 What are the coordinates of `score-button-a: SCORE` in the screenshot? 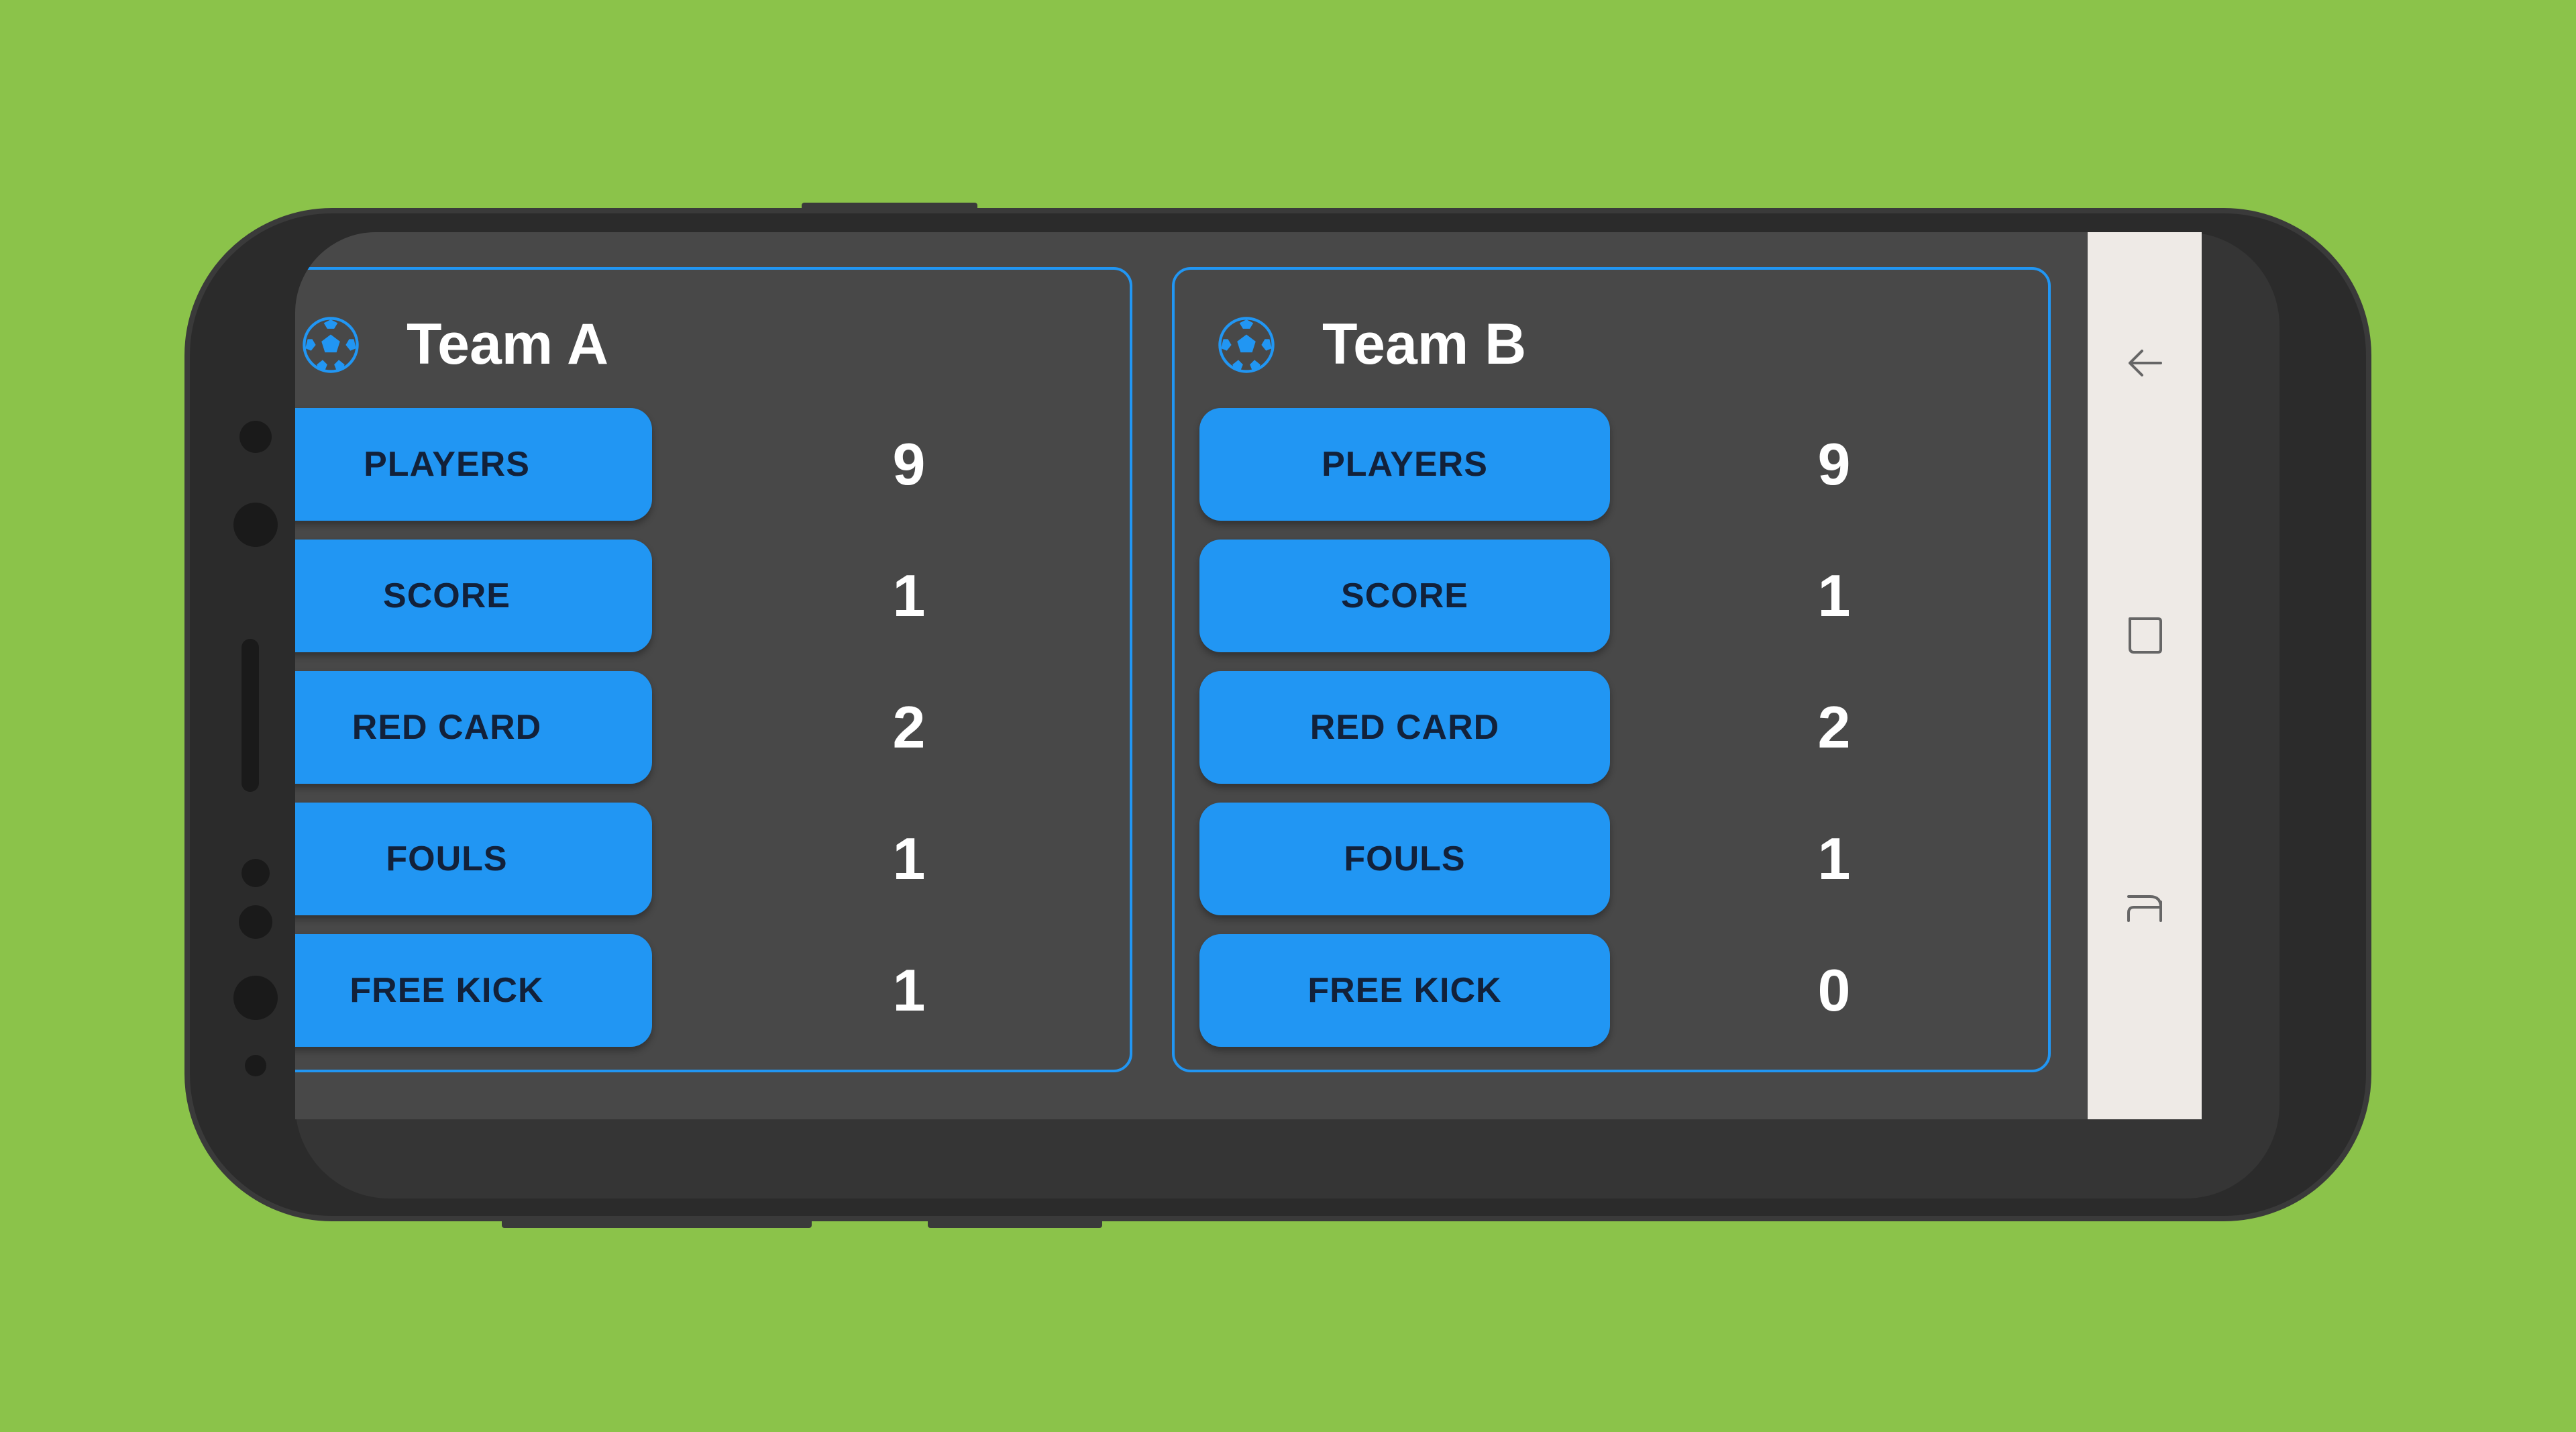 It's located at (473, 596).